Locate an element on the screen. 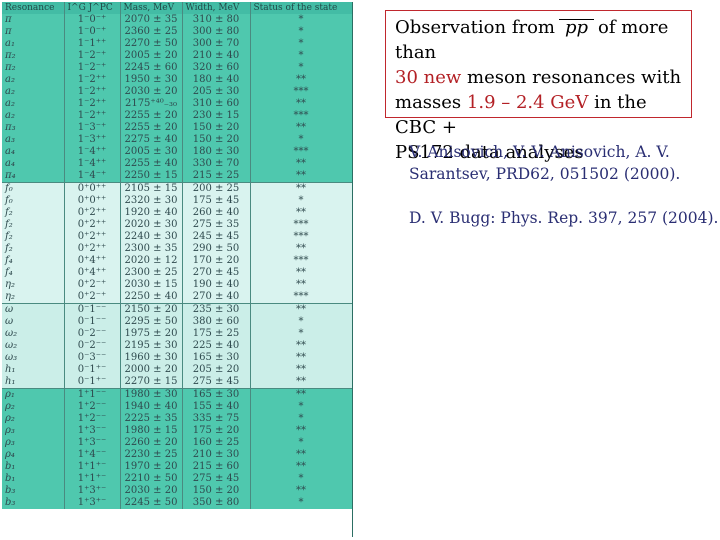  cell-mass: 2270 ± 15 is located at coordinates (151, 382).